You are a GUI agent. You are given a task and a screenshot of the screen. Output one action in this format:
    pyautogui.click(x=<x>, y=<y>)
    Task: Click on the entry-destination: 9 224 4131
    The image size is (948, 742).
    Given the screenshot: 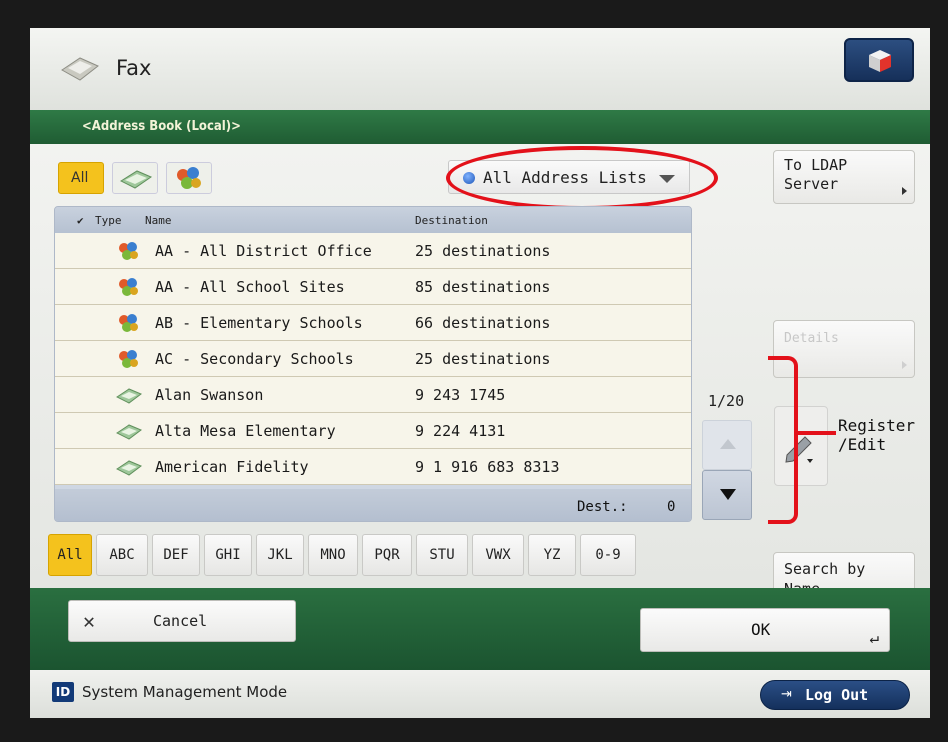 What is the action you would take?
    pyautogui.click(x=460, y=431)
    